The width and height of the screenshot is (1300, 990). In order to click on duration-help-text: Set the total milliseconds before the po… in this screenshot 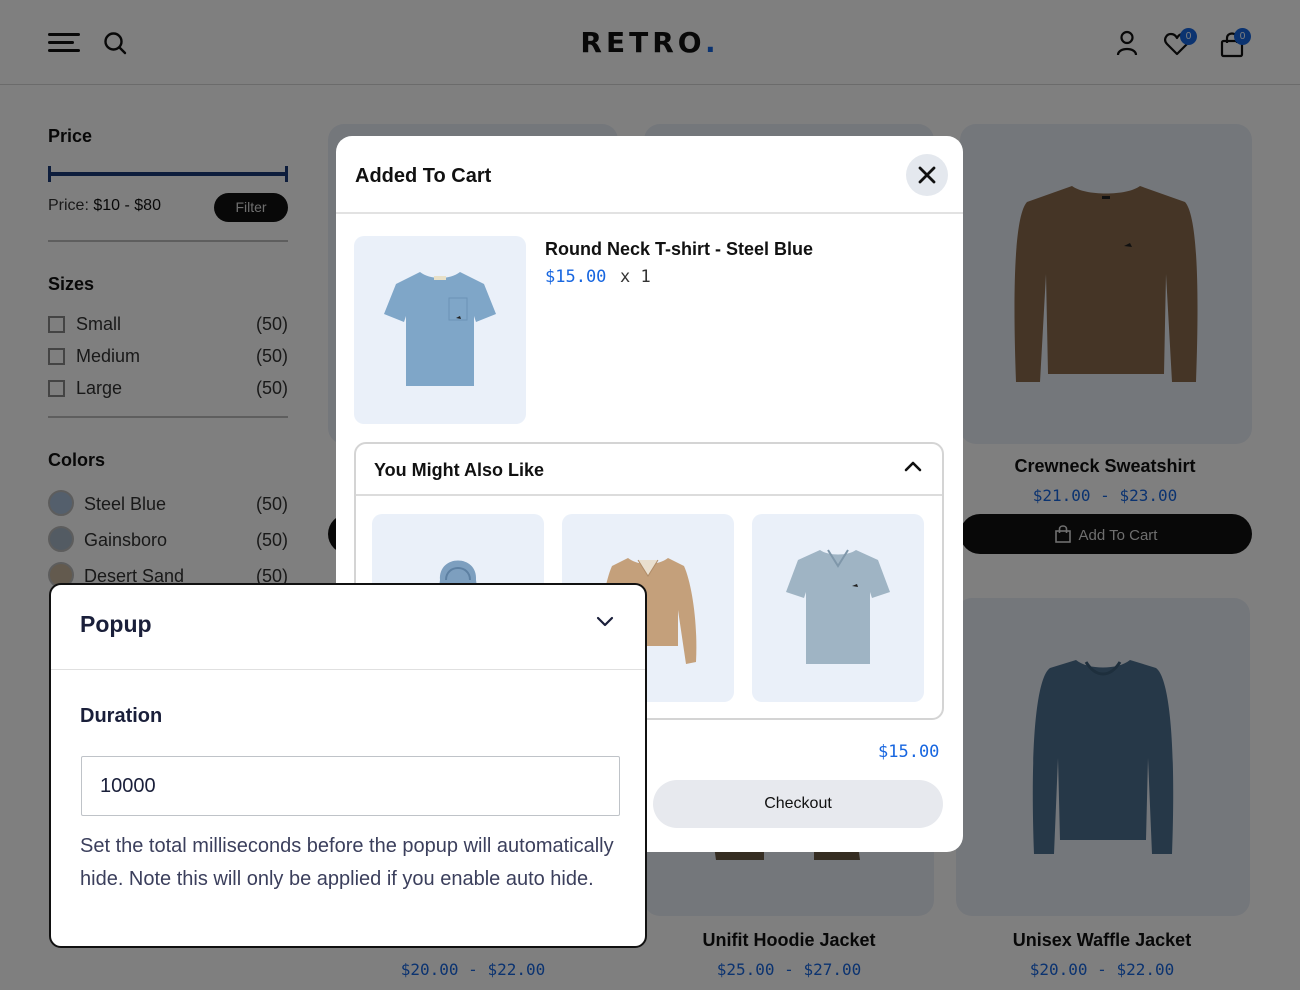, I will do `click(347, 862)`.